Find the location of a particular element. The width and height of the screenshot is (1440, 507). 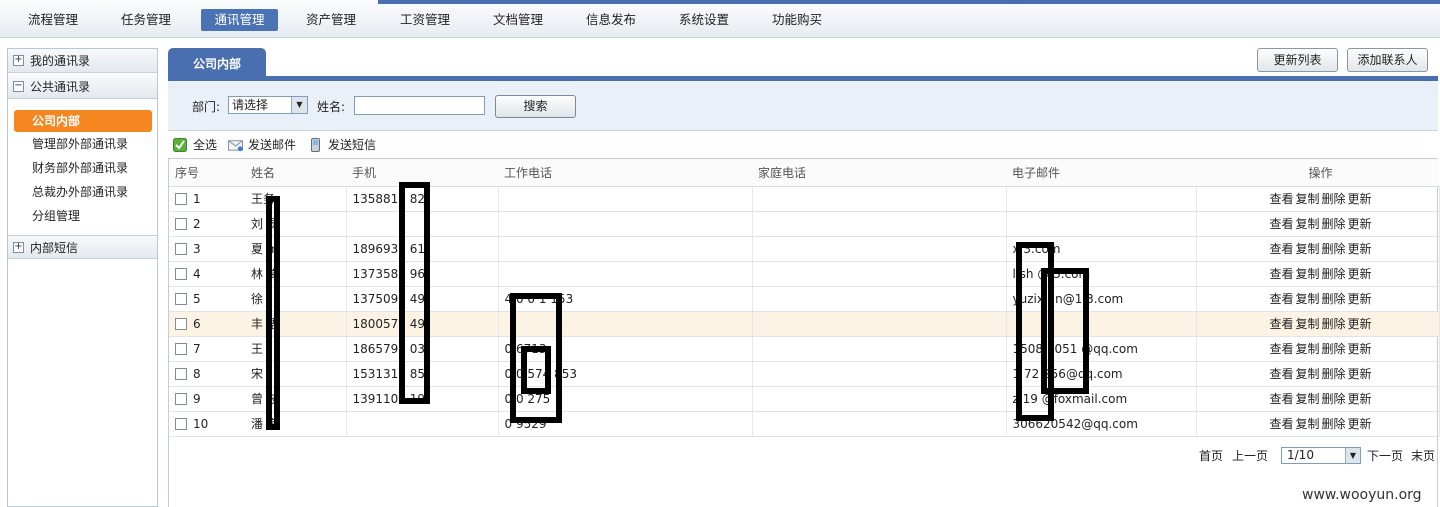

home-phone is located at coordinates (879, 349).